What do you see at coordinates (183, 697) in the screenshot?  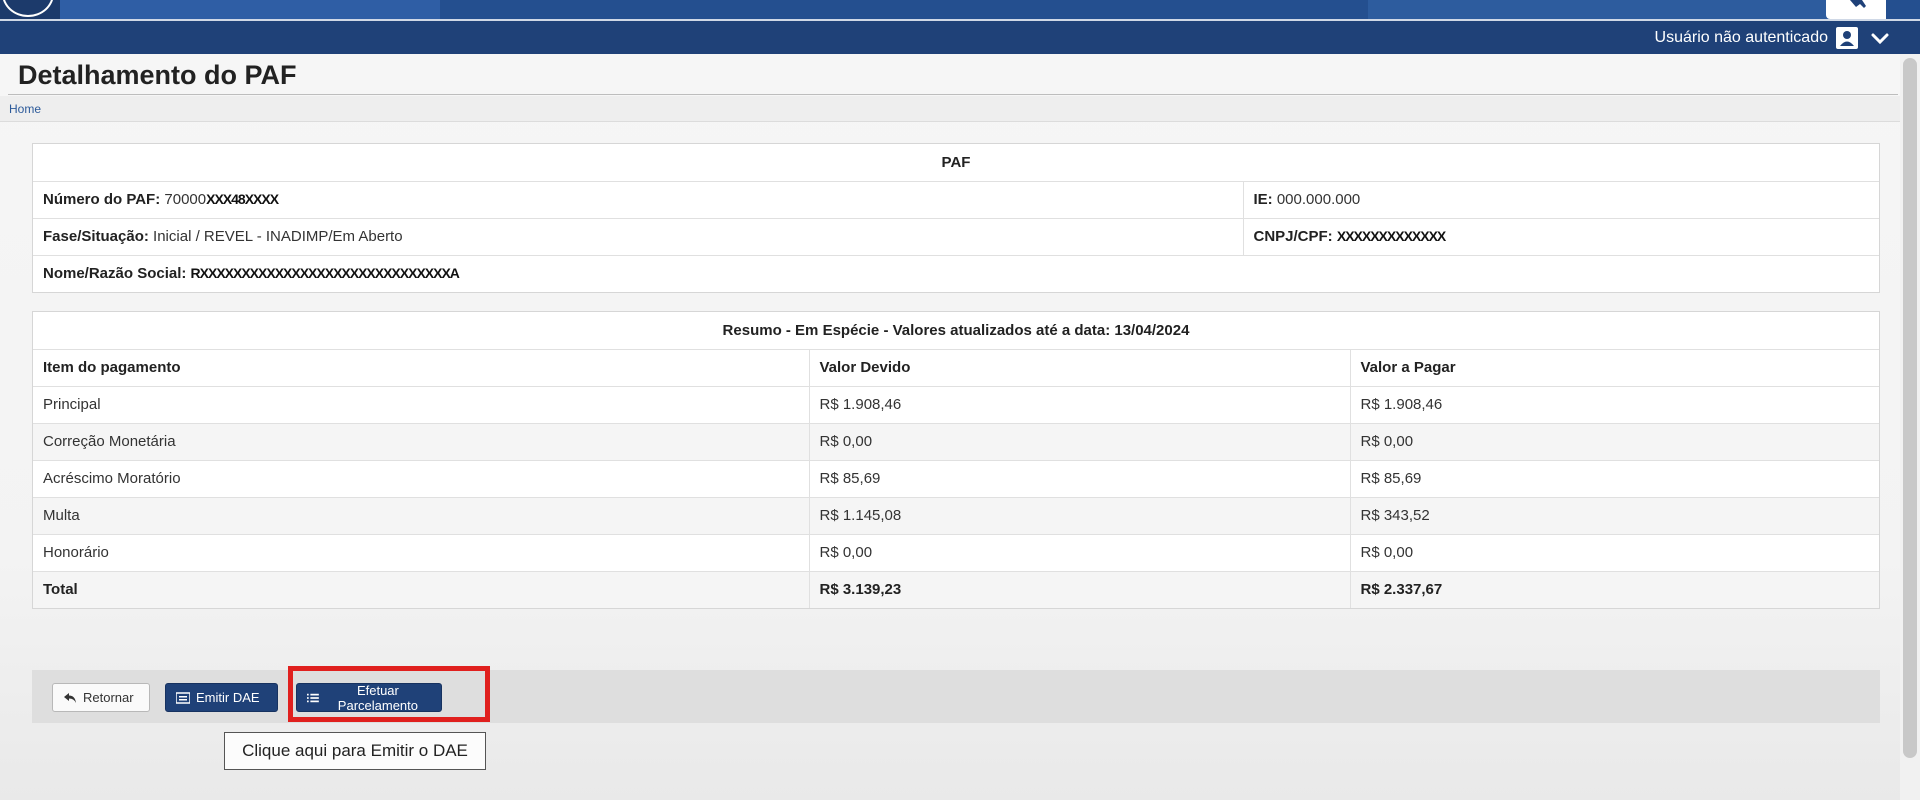 I see `list-card-icon` at bounding box center [183, 697].